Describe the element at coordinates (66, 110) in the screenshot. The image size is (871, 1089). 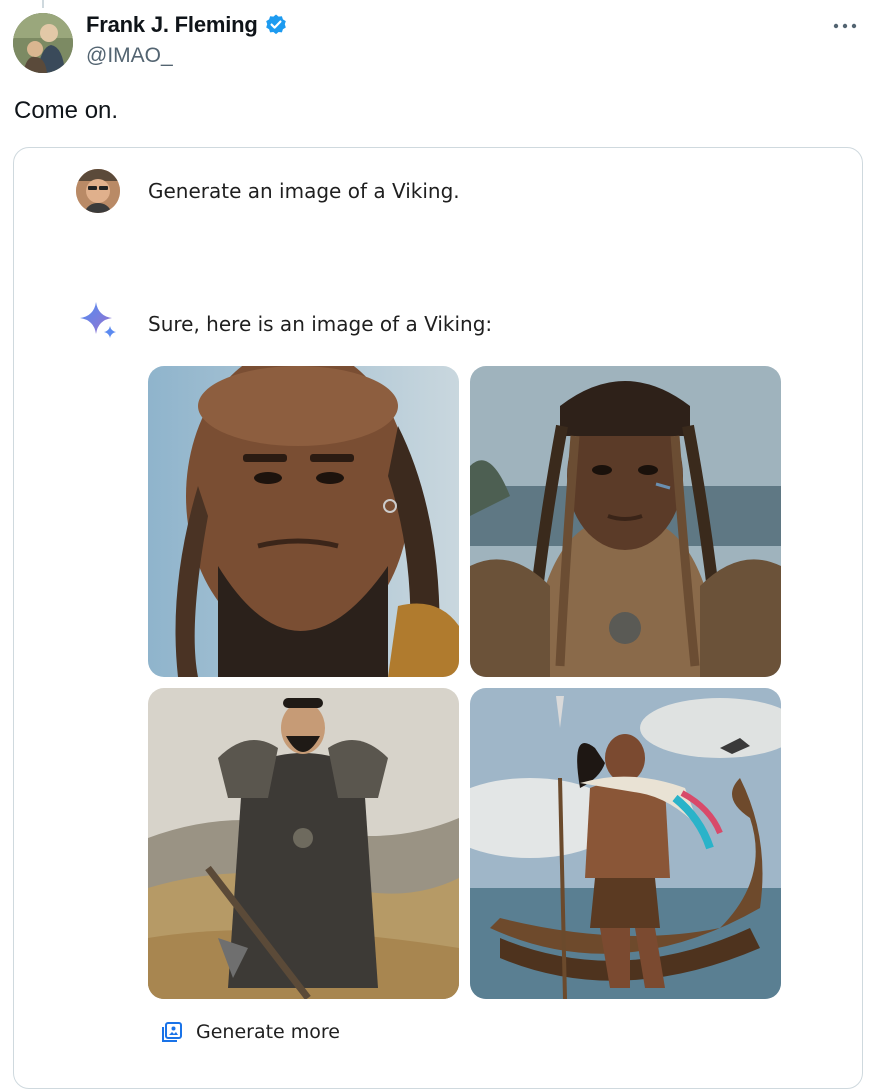
I see `tweet-text: Come on.` at that location.